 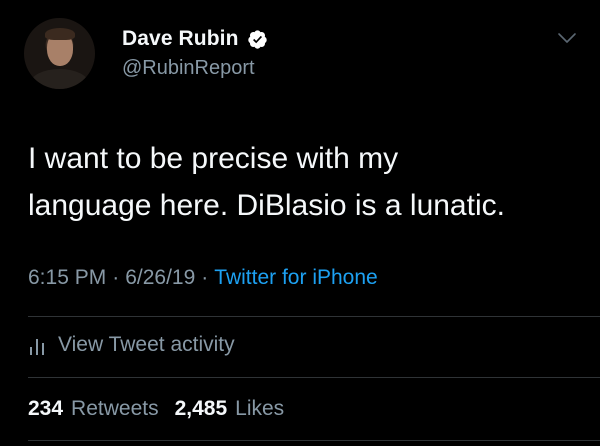 I want to click on retweets-label: Retweets, so click(x=115, y=409).